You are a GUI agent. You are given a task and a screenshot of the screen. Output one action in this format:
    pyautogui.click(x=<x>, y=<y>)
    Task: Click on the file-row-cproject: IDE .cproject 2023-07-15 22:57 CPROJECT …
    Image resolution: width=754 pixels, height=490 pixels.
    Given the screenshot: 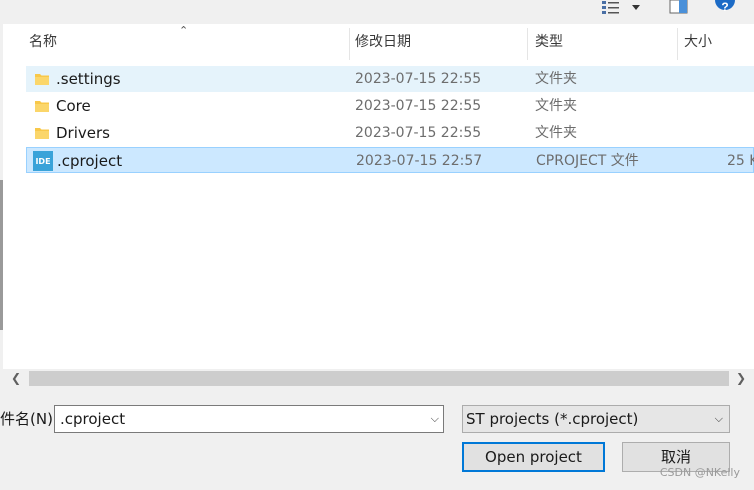 What is the action you would take?
    pyautogui.click(x=390, y=160)
    